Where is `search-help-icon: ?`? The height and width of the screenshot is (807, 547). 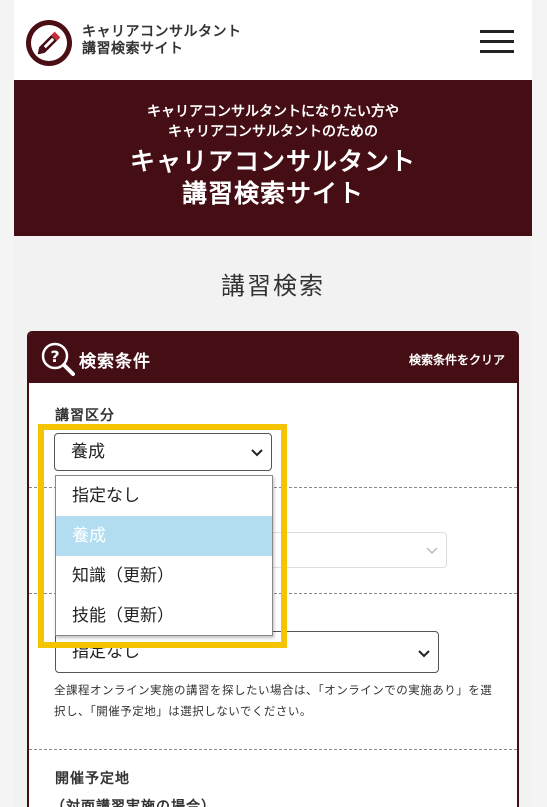
search-help-icon: ? is located at coordinates (58, 359).